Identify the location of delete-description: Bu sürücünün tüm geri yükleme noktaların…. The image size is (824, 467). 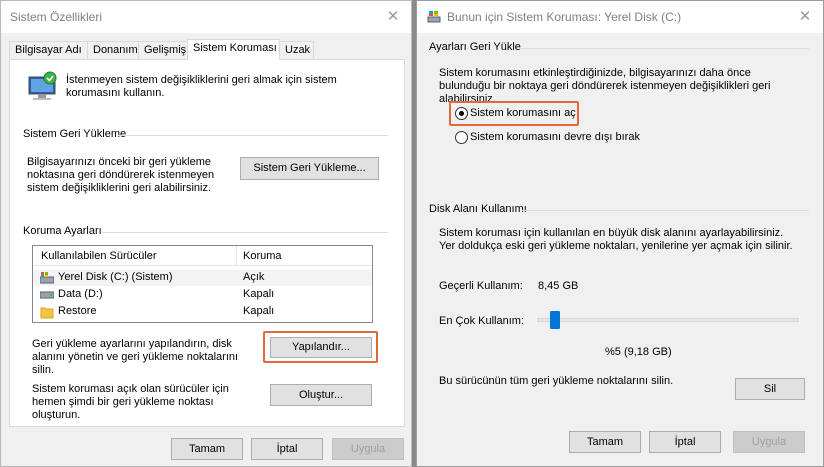
(556, 381).